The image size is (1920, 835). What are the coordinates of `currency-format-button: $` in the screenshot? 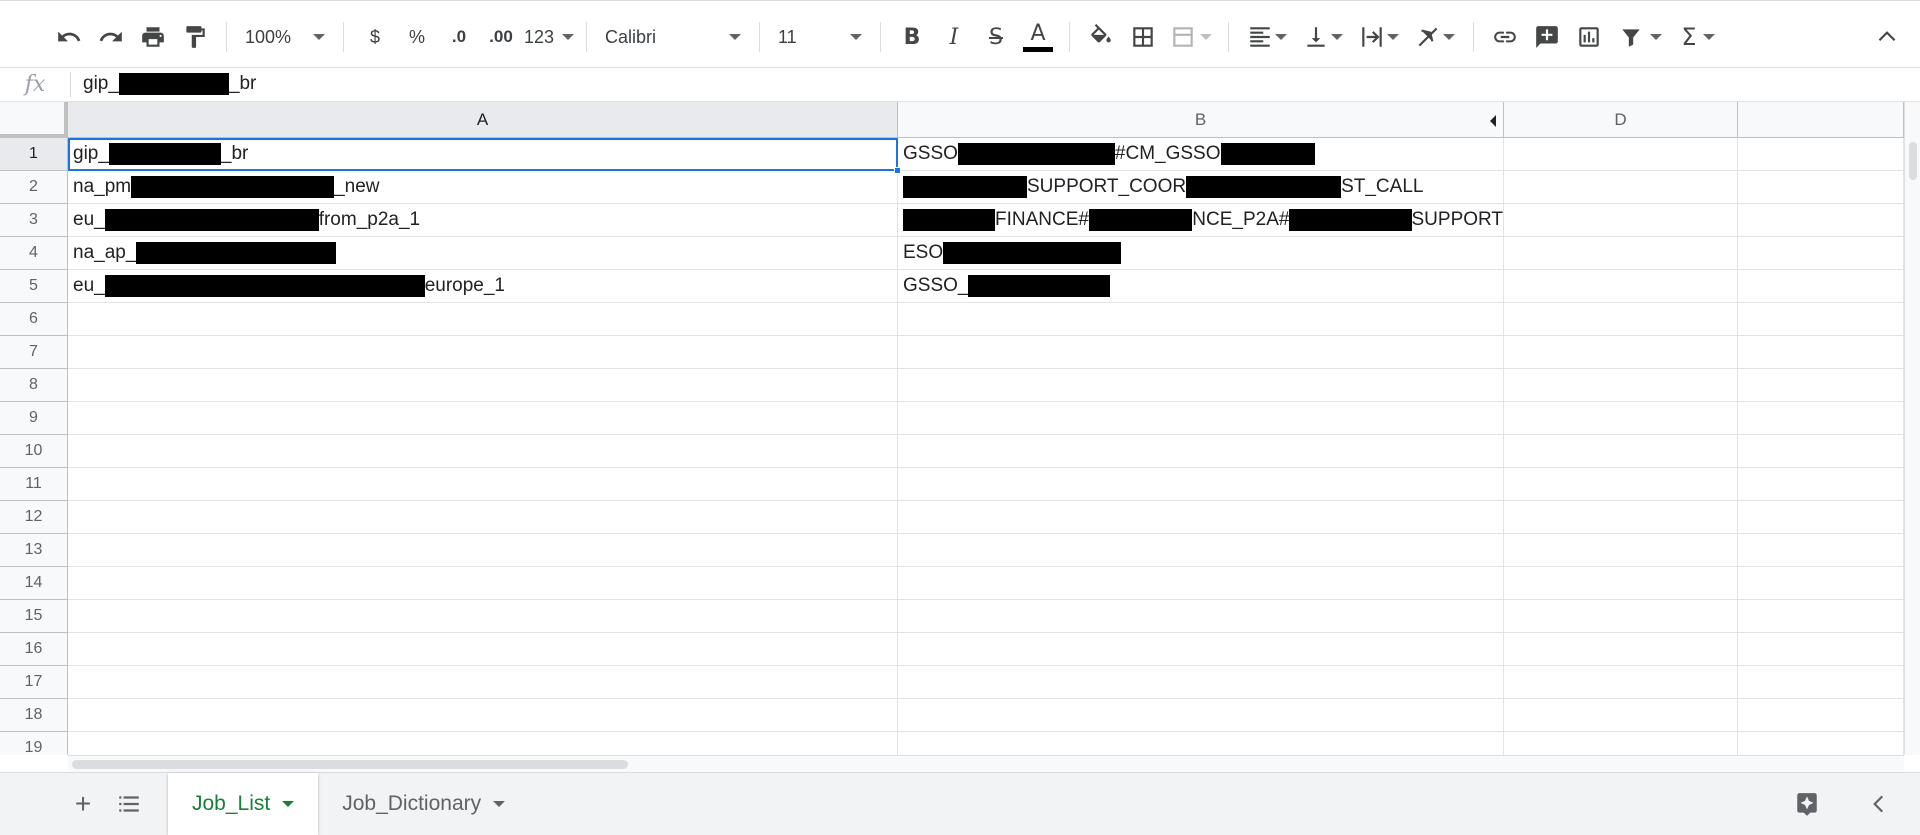 It's located at (375, 37).